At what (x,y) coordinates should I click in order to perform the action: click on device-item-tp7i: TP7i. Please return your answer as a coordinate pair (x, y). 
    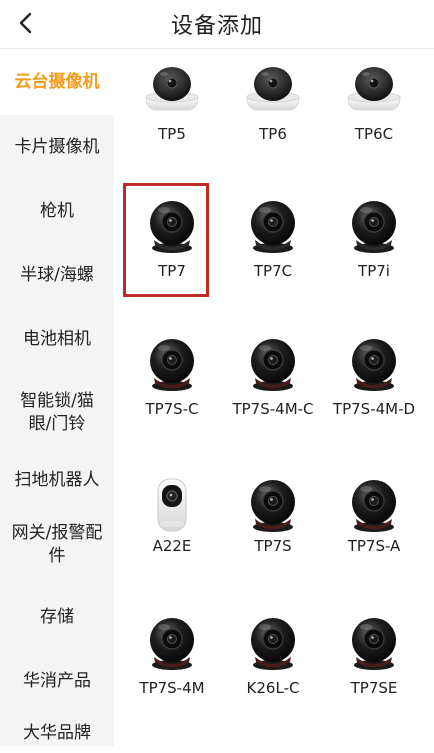
    Looking at the image, I should click on (374, 241).